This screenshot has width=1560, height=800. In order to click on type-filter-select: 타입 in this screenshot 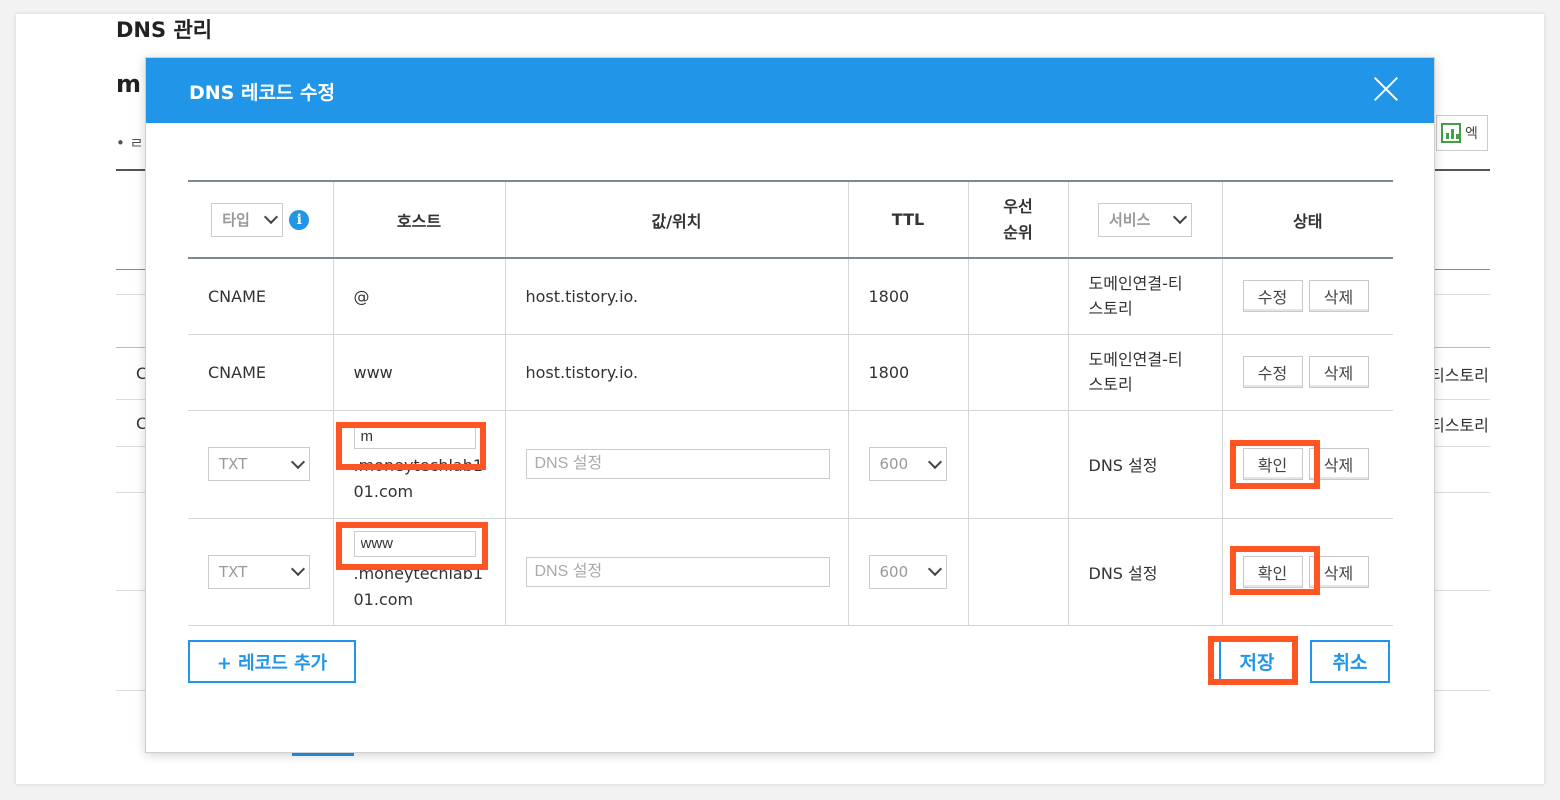, I will do `click(247, 219)`.